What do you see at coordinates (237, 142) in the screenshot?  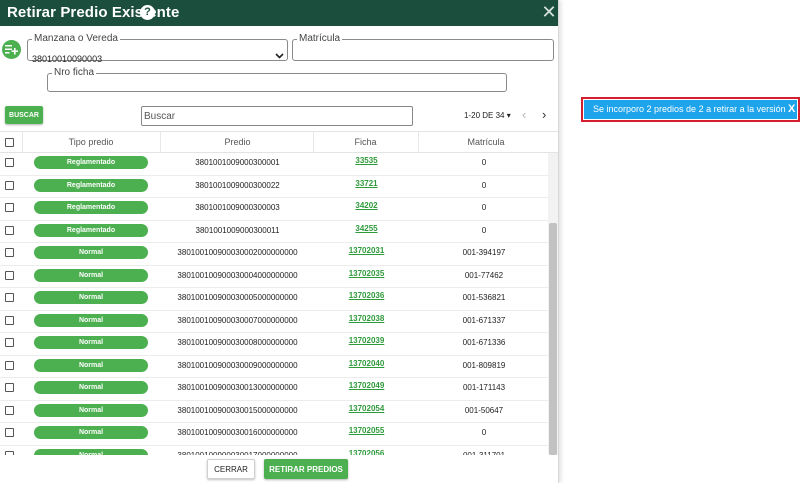 I see `header-predio: Predio` at bounding box center [237, 142].